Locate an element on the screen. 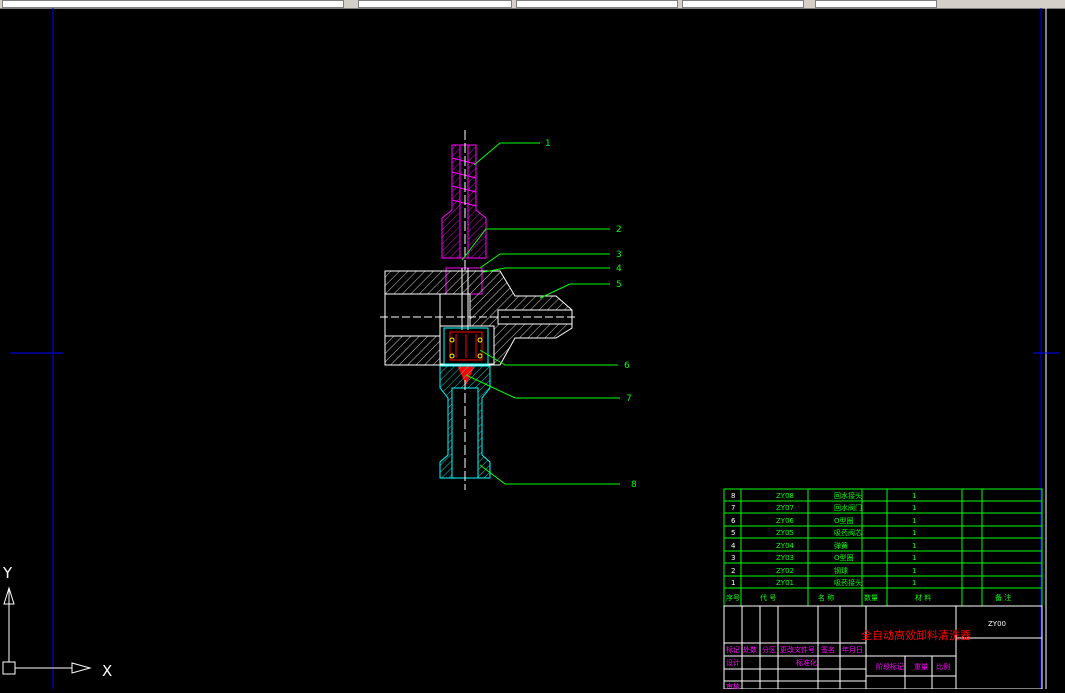 This screenshot has width=1065, height=693. bom-row-name: 回水阀门 is located at coordinates (848, 507).